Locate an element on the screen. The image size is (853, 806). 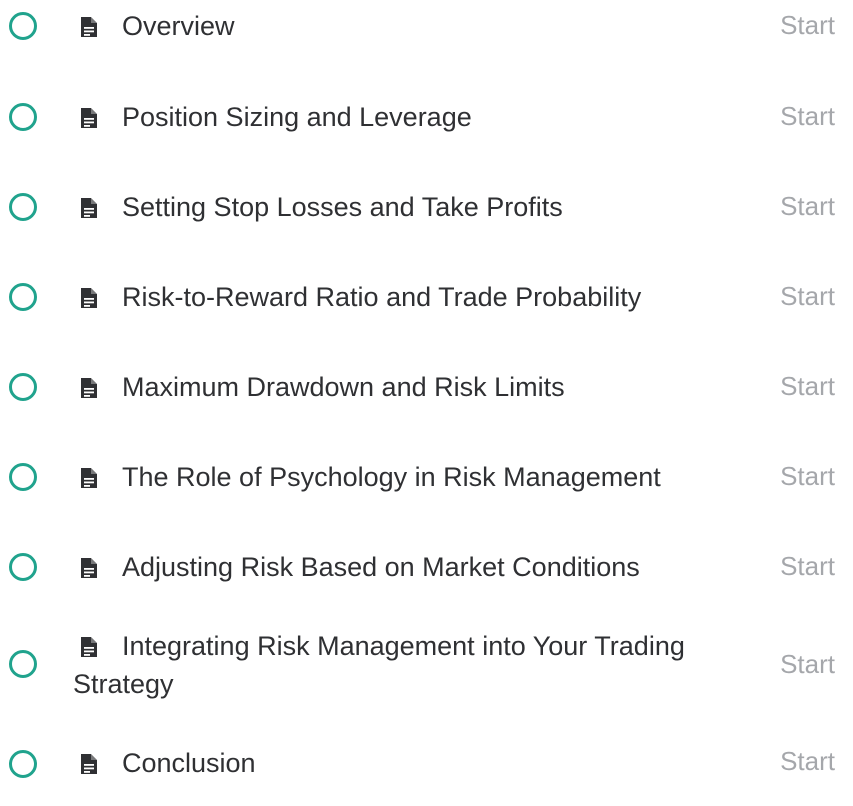
lesson-title: Maximum Drawdown and Risk Limits is located at coordinates (343, 387).